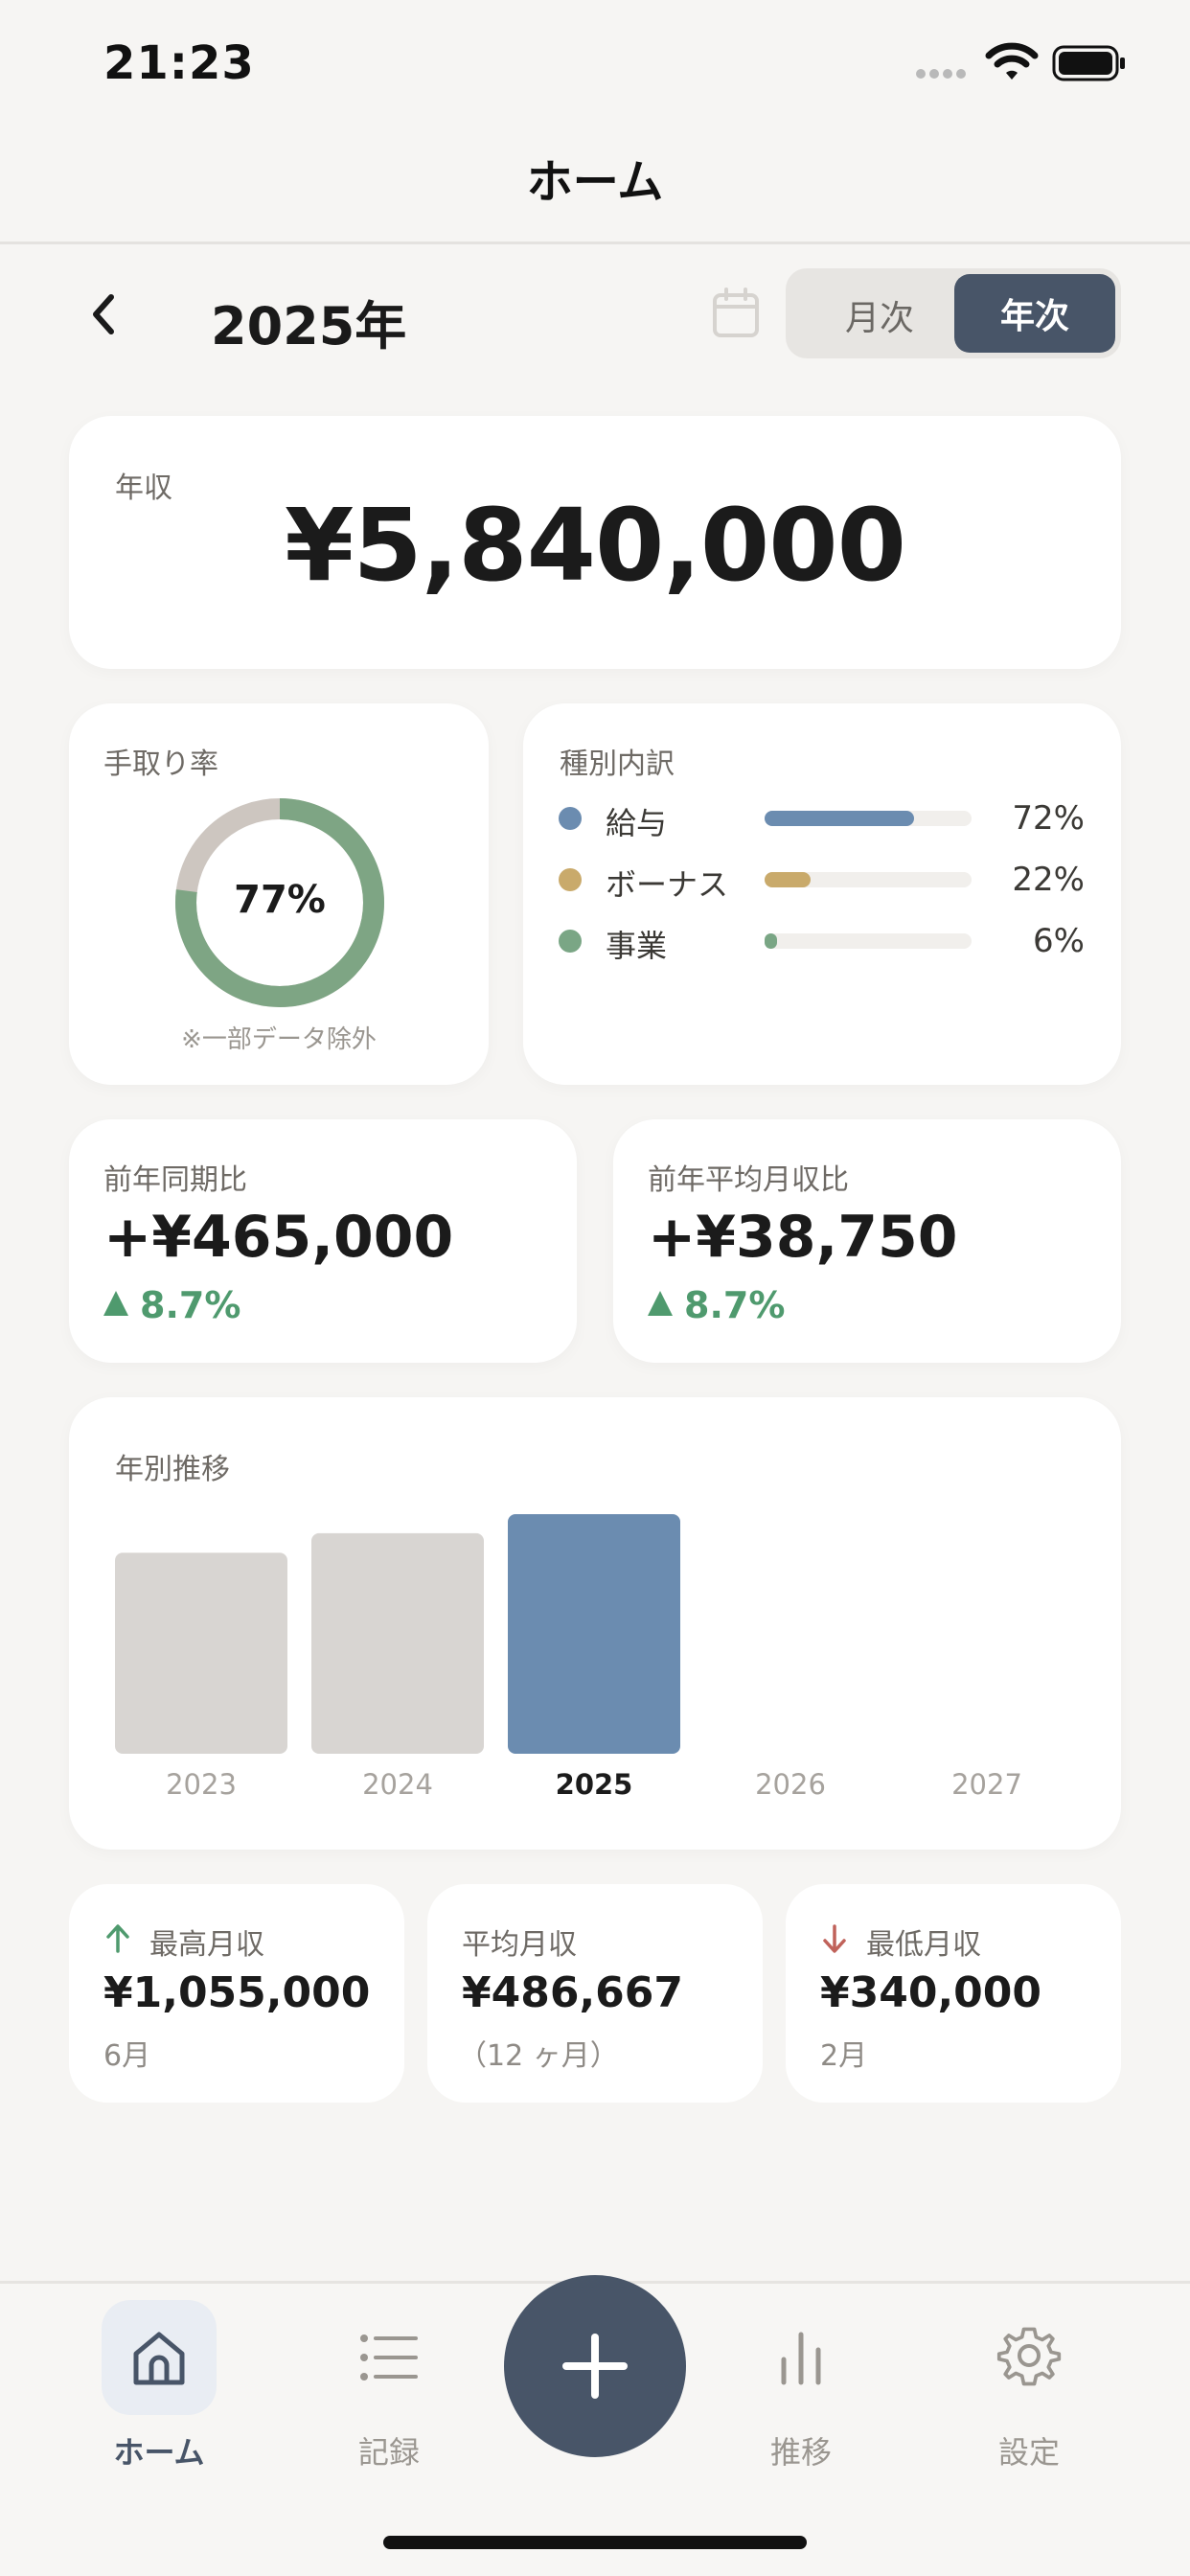  Describe the element at coordinates (105, 314) in the screenshot. I see `back-chevron-icon` at that location.